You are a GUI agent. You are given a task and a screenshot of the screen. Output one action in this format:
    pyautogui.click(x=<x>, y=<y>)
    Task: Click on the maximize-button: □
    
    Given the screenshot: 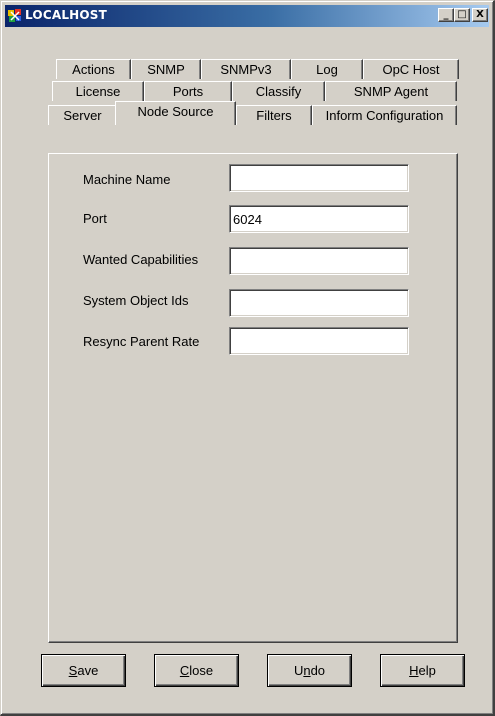 What is the action you would take?
    pyautogui.click(x=462, y=15)
    